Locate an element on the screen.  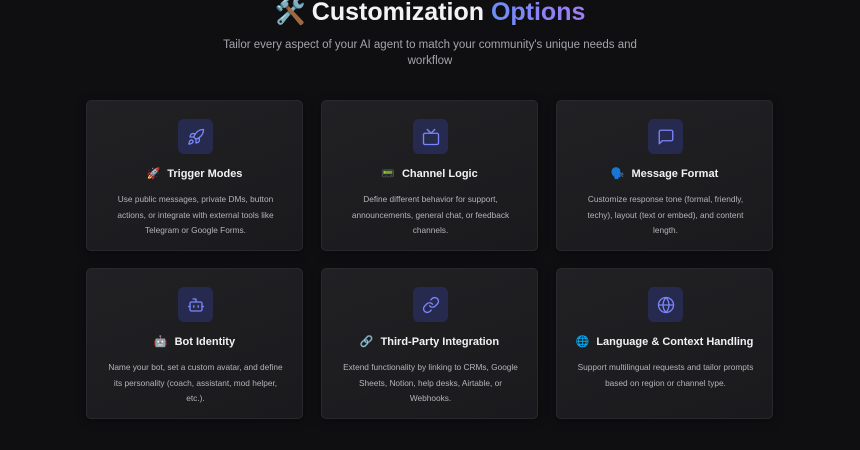
card-title: 🔗 Third-Party Integration is located at coordinates (429, 341).